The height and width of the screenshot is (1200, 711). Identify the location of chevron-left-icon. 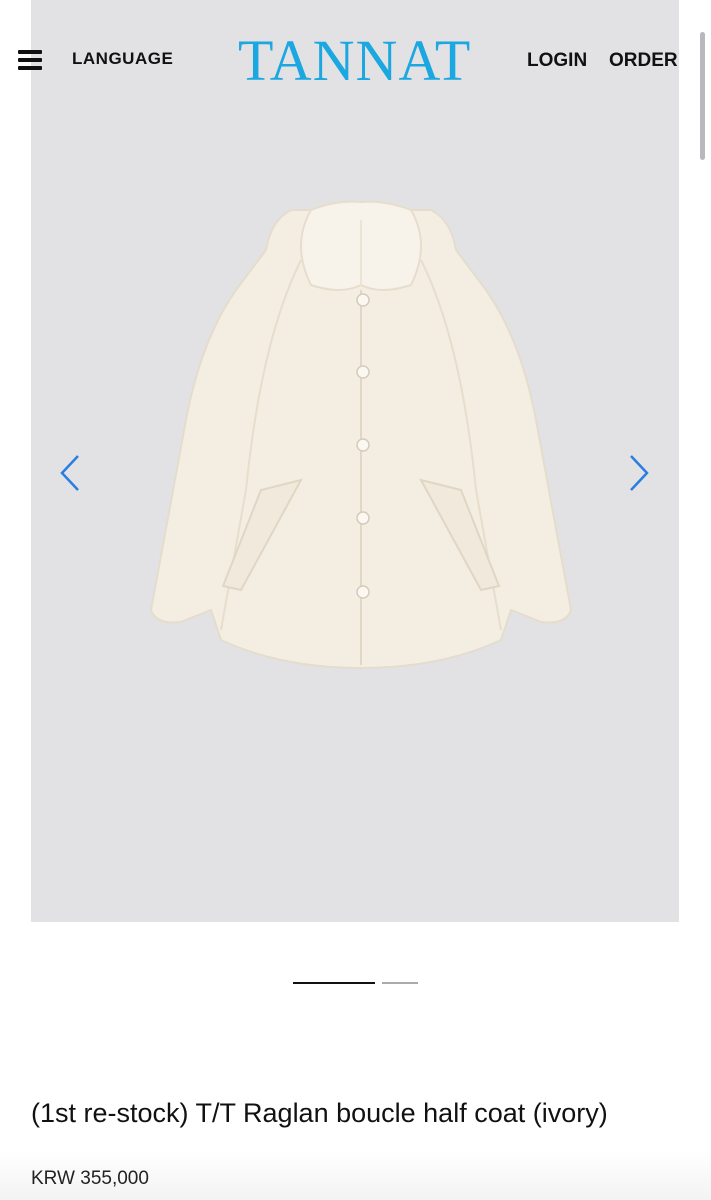
(71, 473).